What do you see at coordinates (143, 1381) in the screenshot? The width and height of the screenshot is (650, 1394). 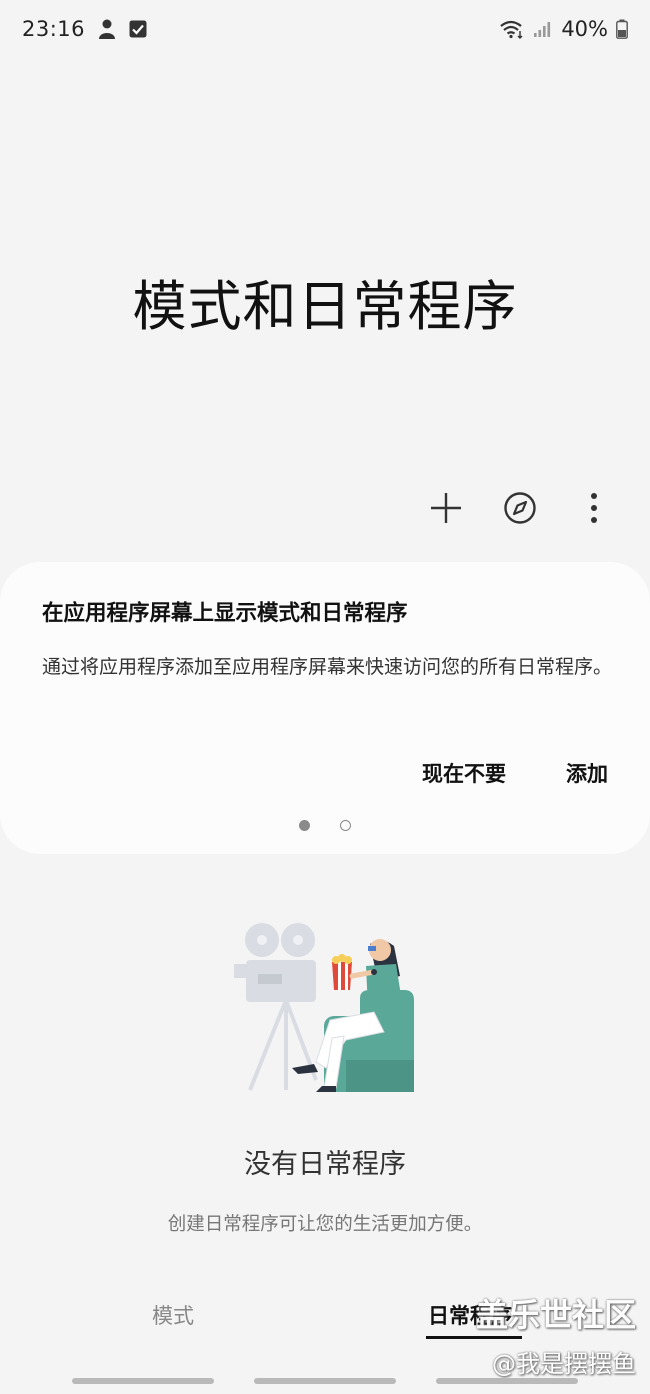 I see `nav-handle-left` at bounding box center [143, 1381].